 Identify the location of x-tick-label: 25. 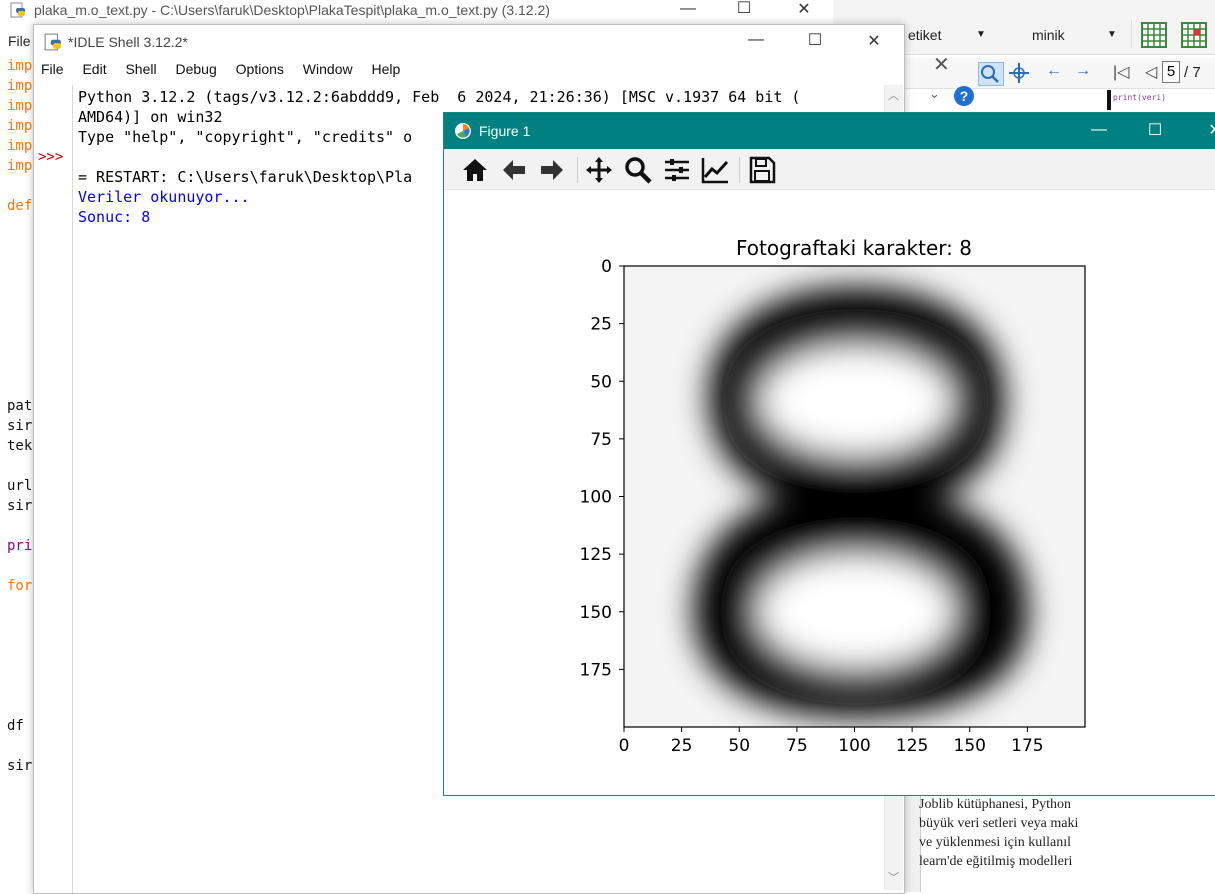
(682, 746).